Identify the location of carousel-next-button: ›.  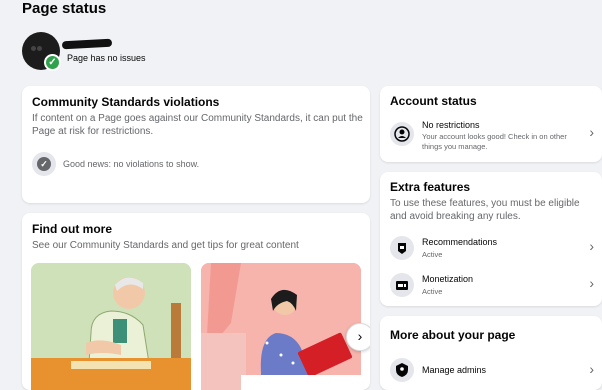
(358, 337).